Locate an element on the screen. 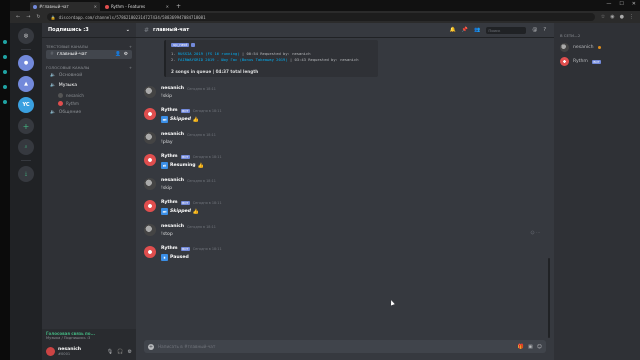  emoji-icon: ☺ is located at coordinates (539, 347).